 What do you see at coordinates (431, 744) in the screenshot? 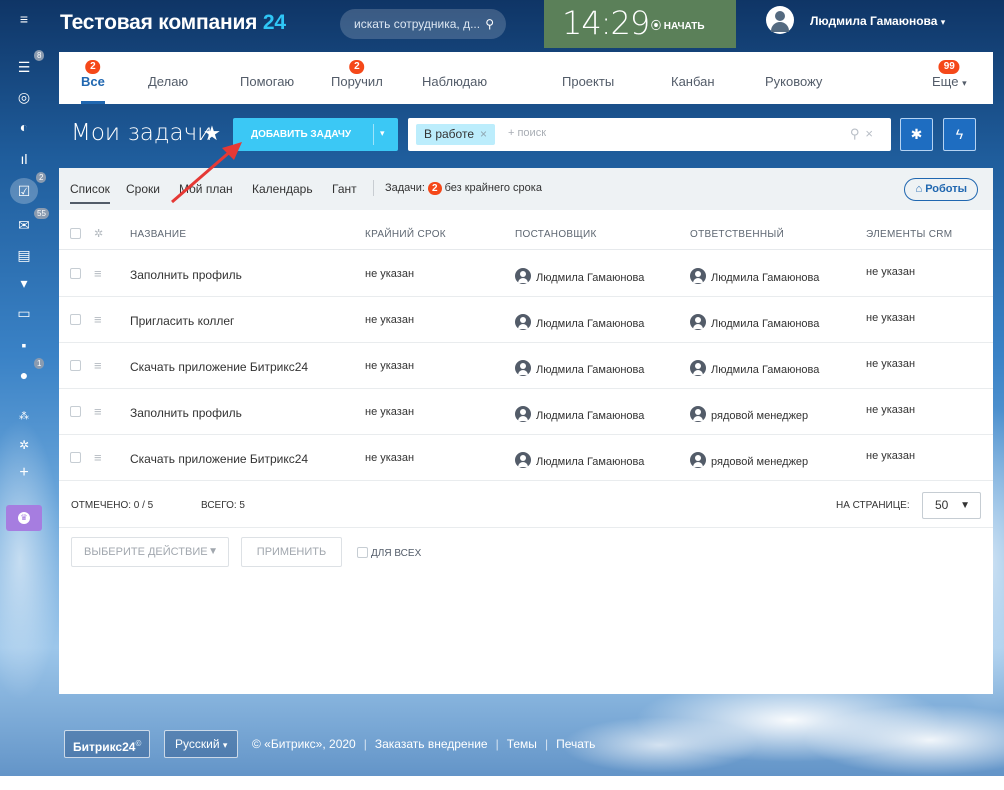
I see `order-implementation-link: Заказать внедрение` at bounding box center [431, 744].